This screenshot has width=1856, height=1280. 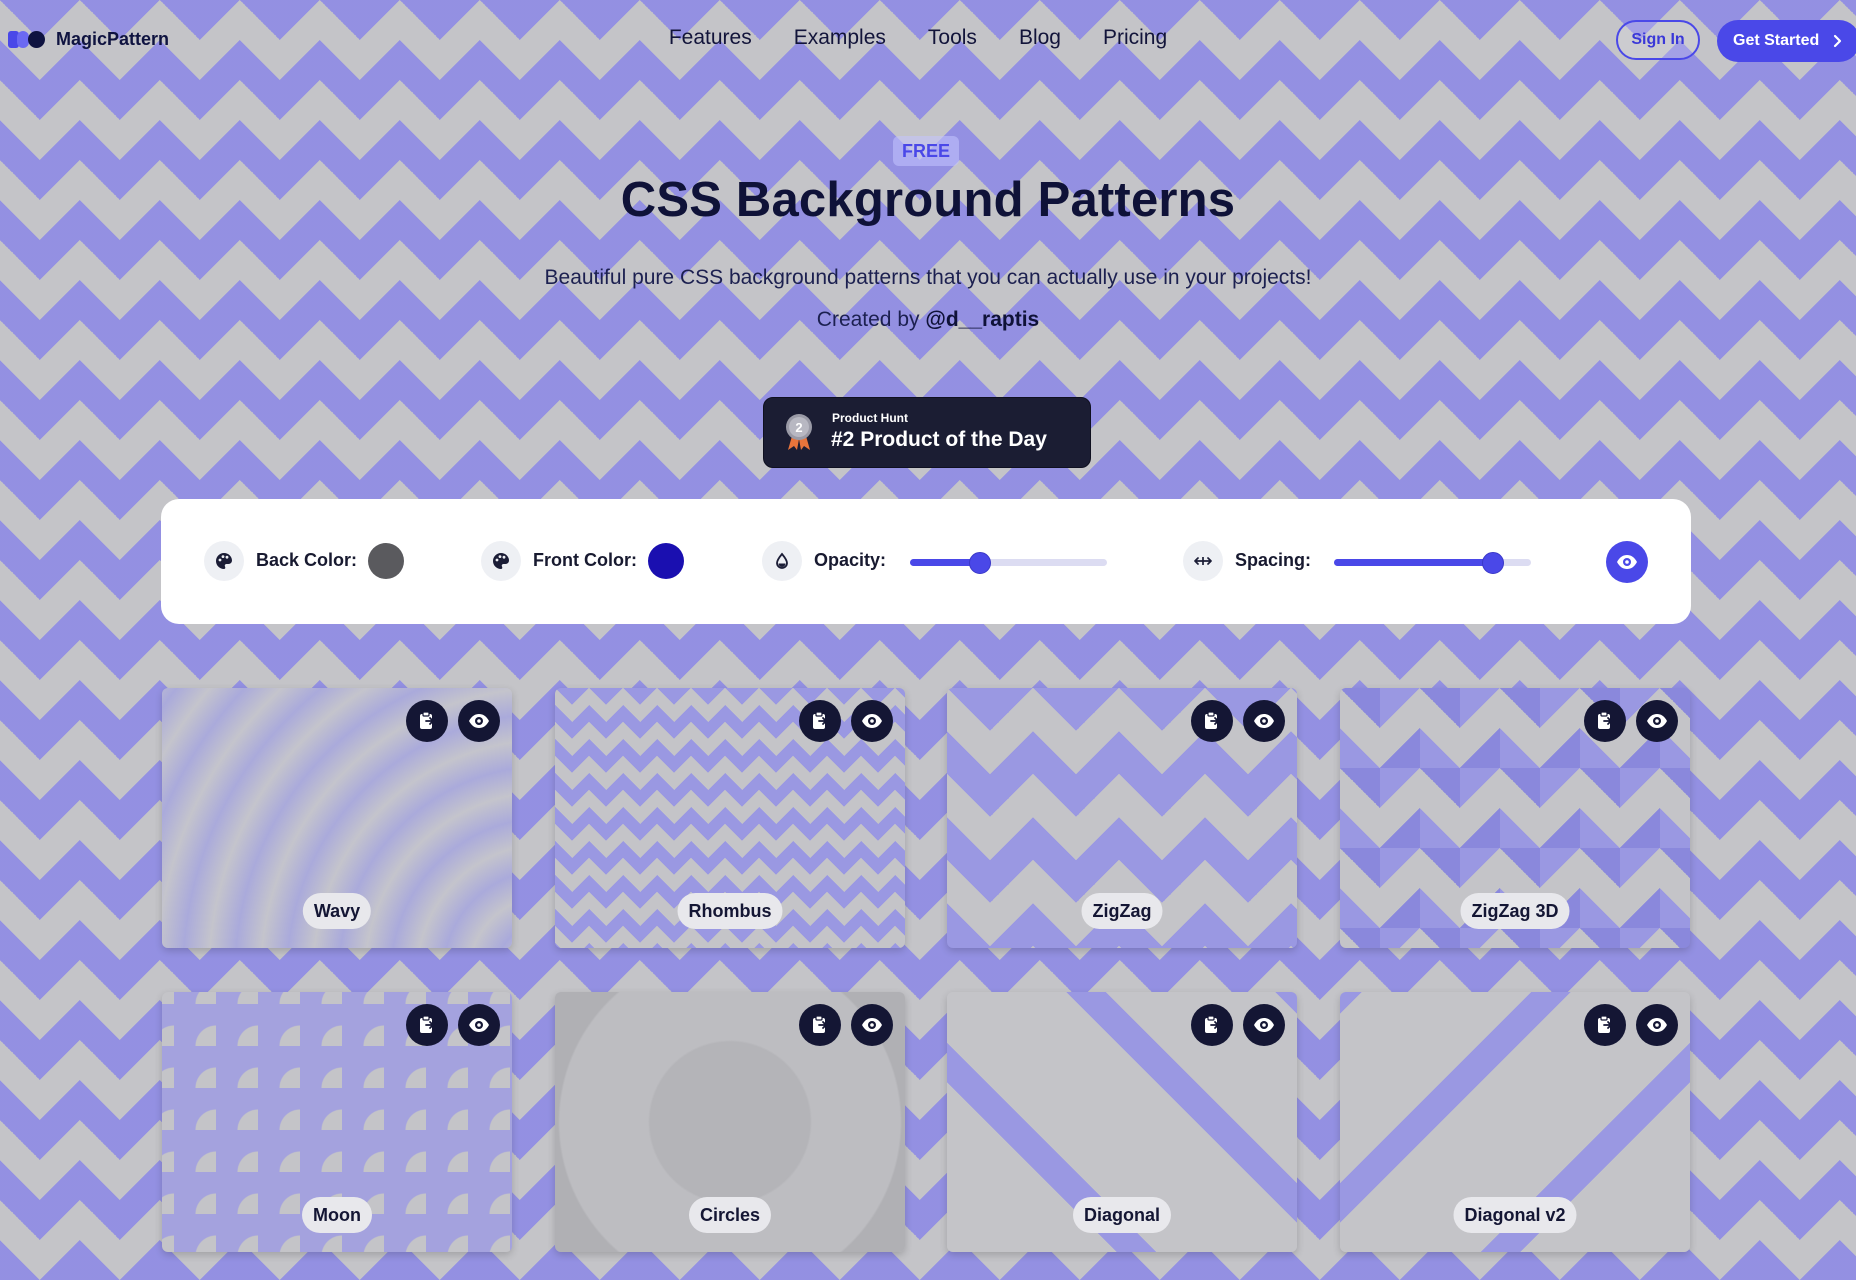 What do you see at coordinates (979, 563) in the screenshot?
I see `opacity-slider-thumb` at bounding box center [979, 563].